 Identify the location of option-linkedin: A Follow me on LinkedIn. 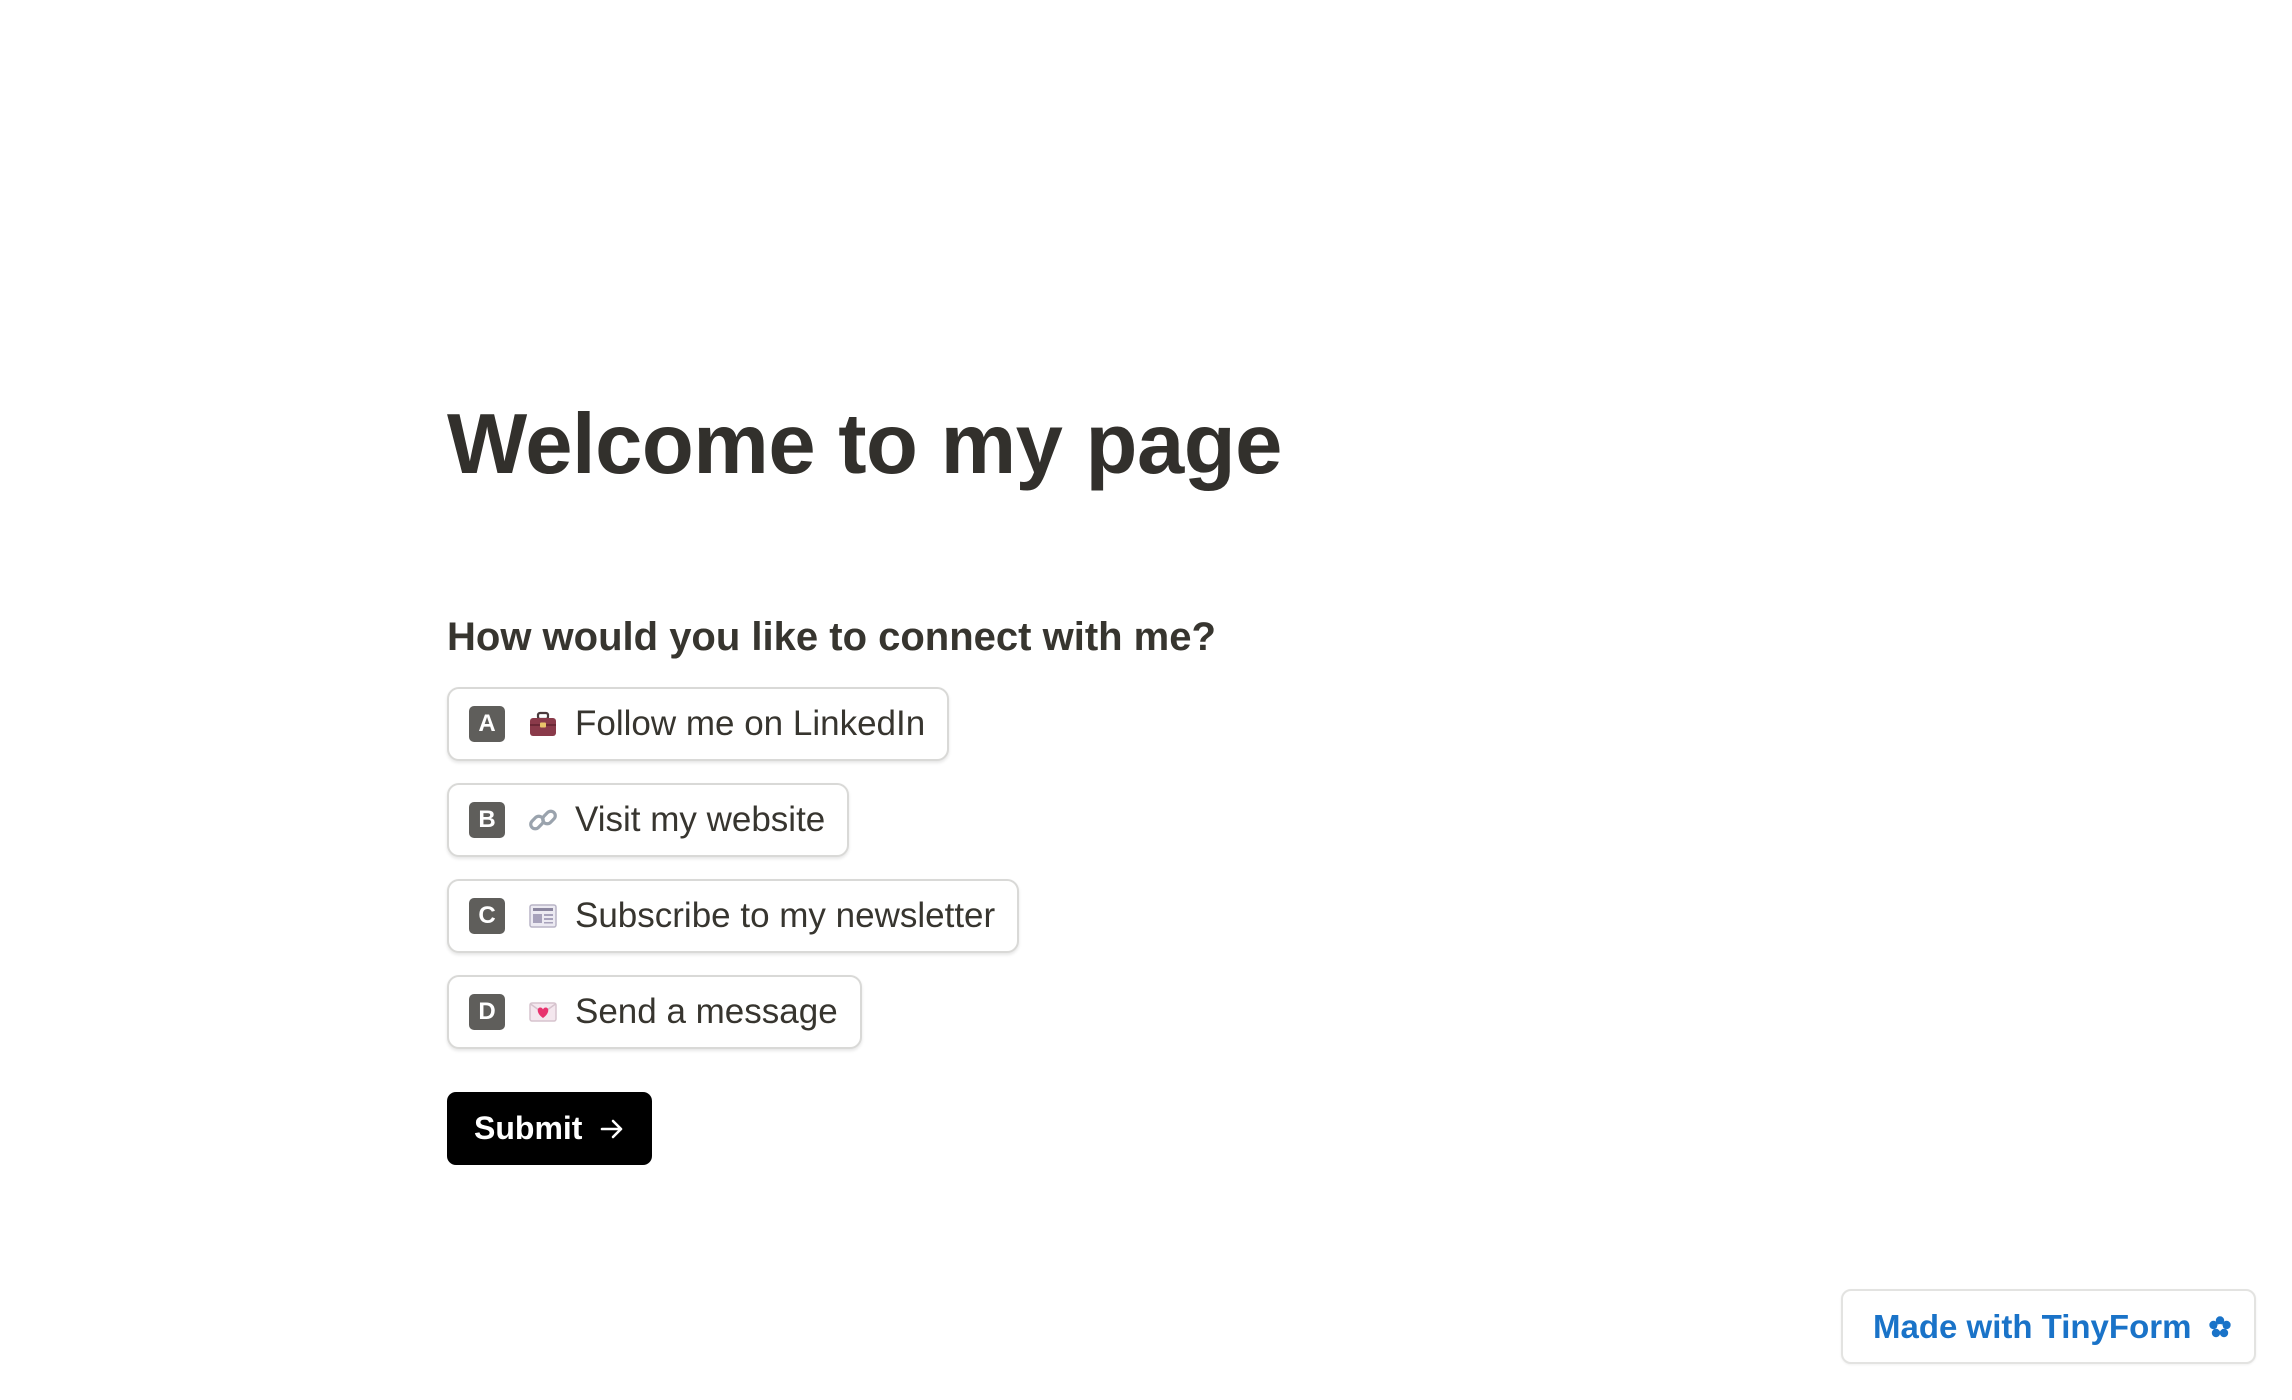
(698, 724).